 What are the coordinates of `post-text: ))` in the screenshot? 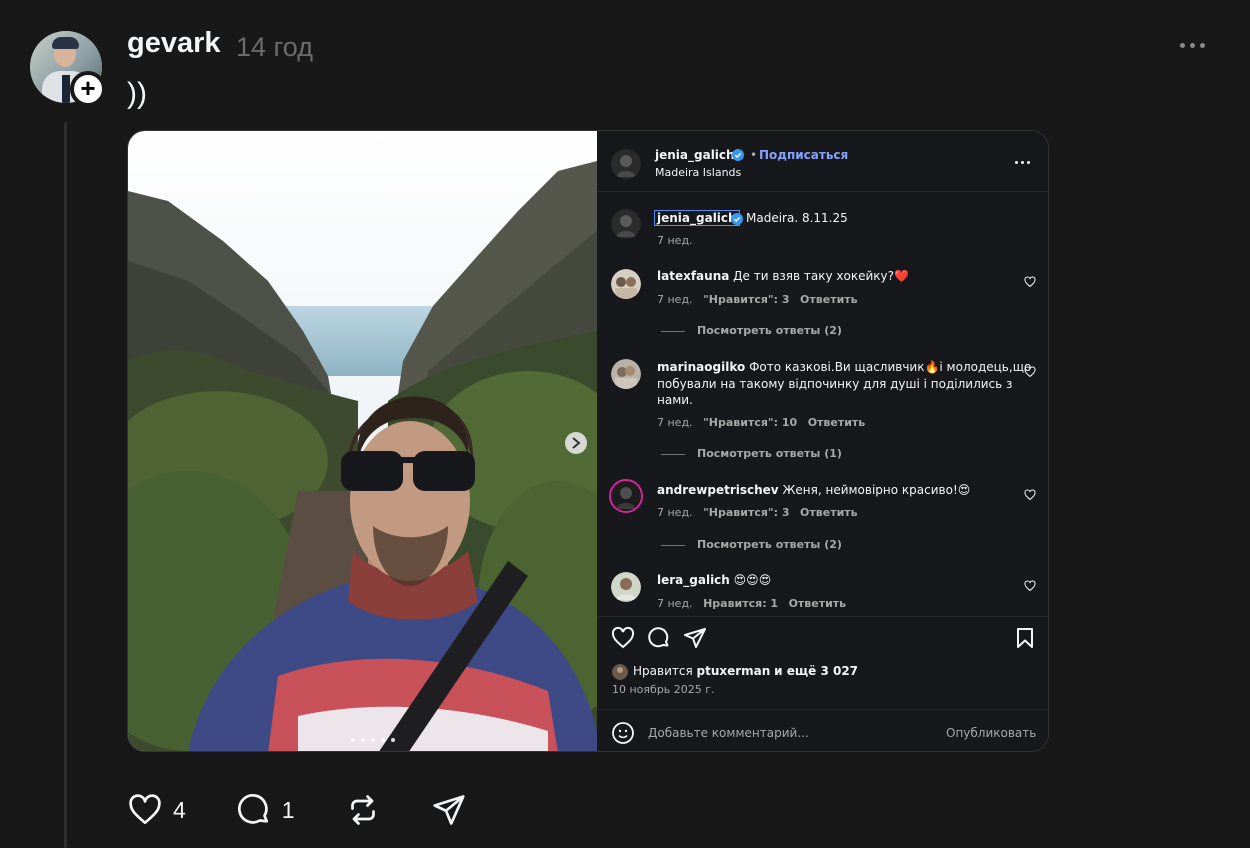 It's located at (137, 93).